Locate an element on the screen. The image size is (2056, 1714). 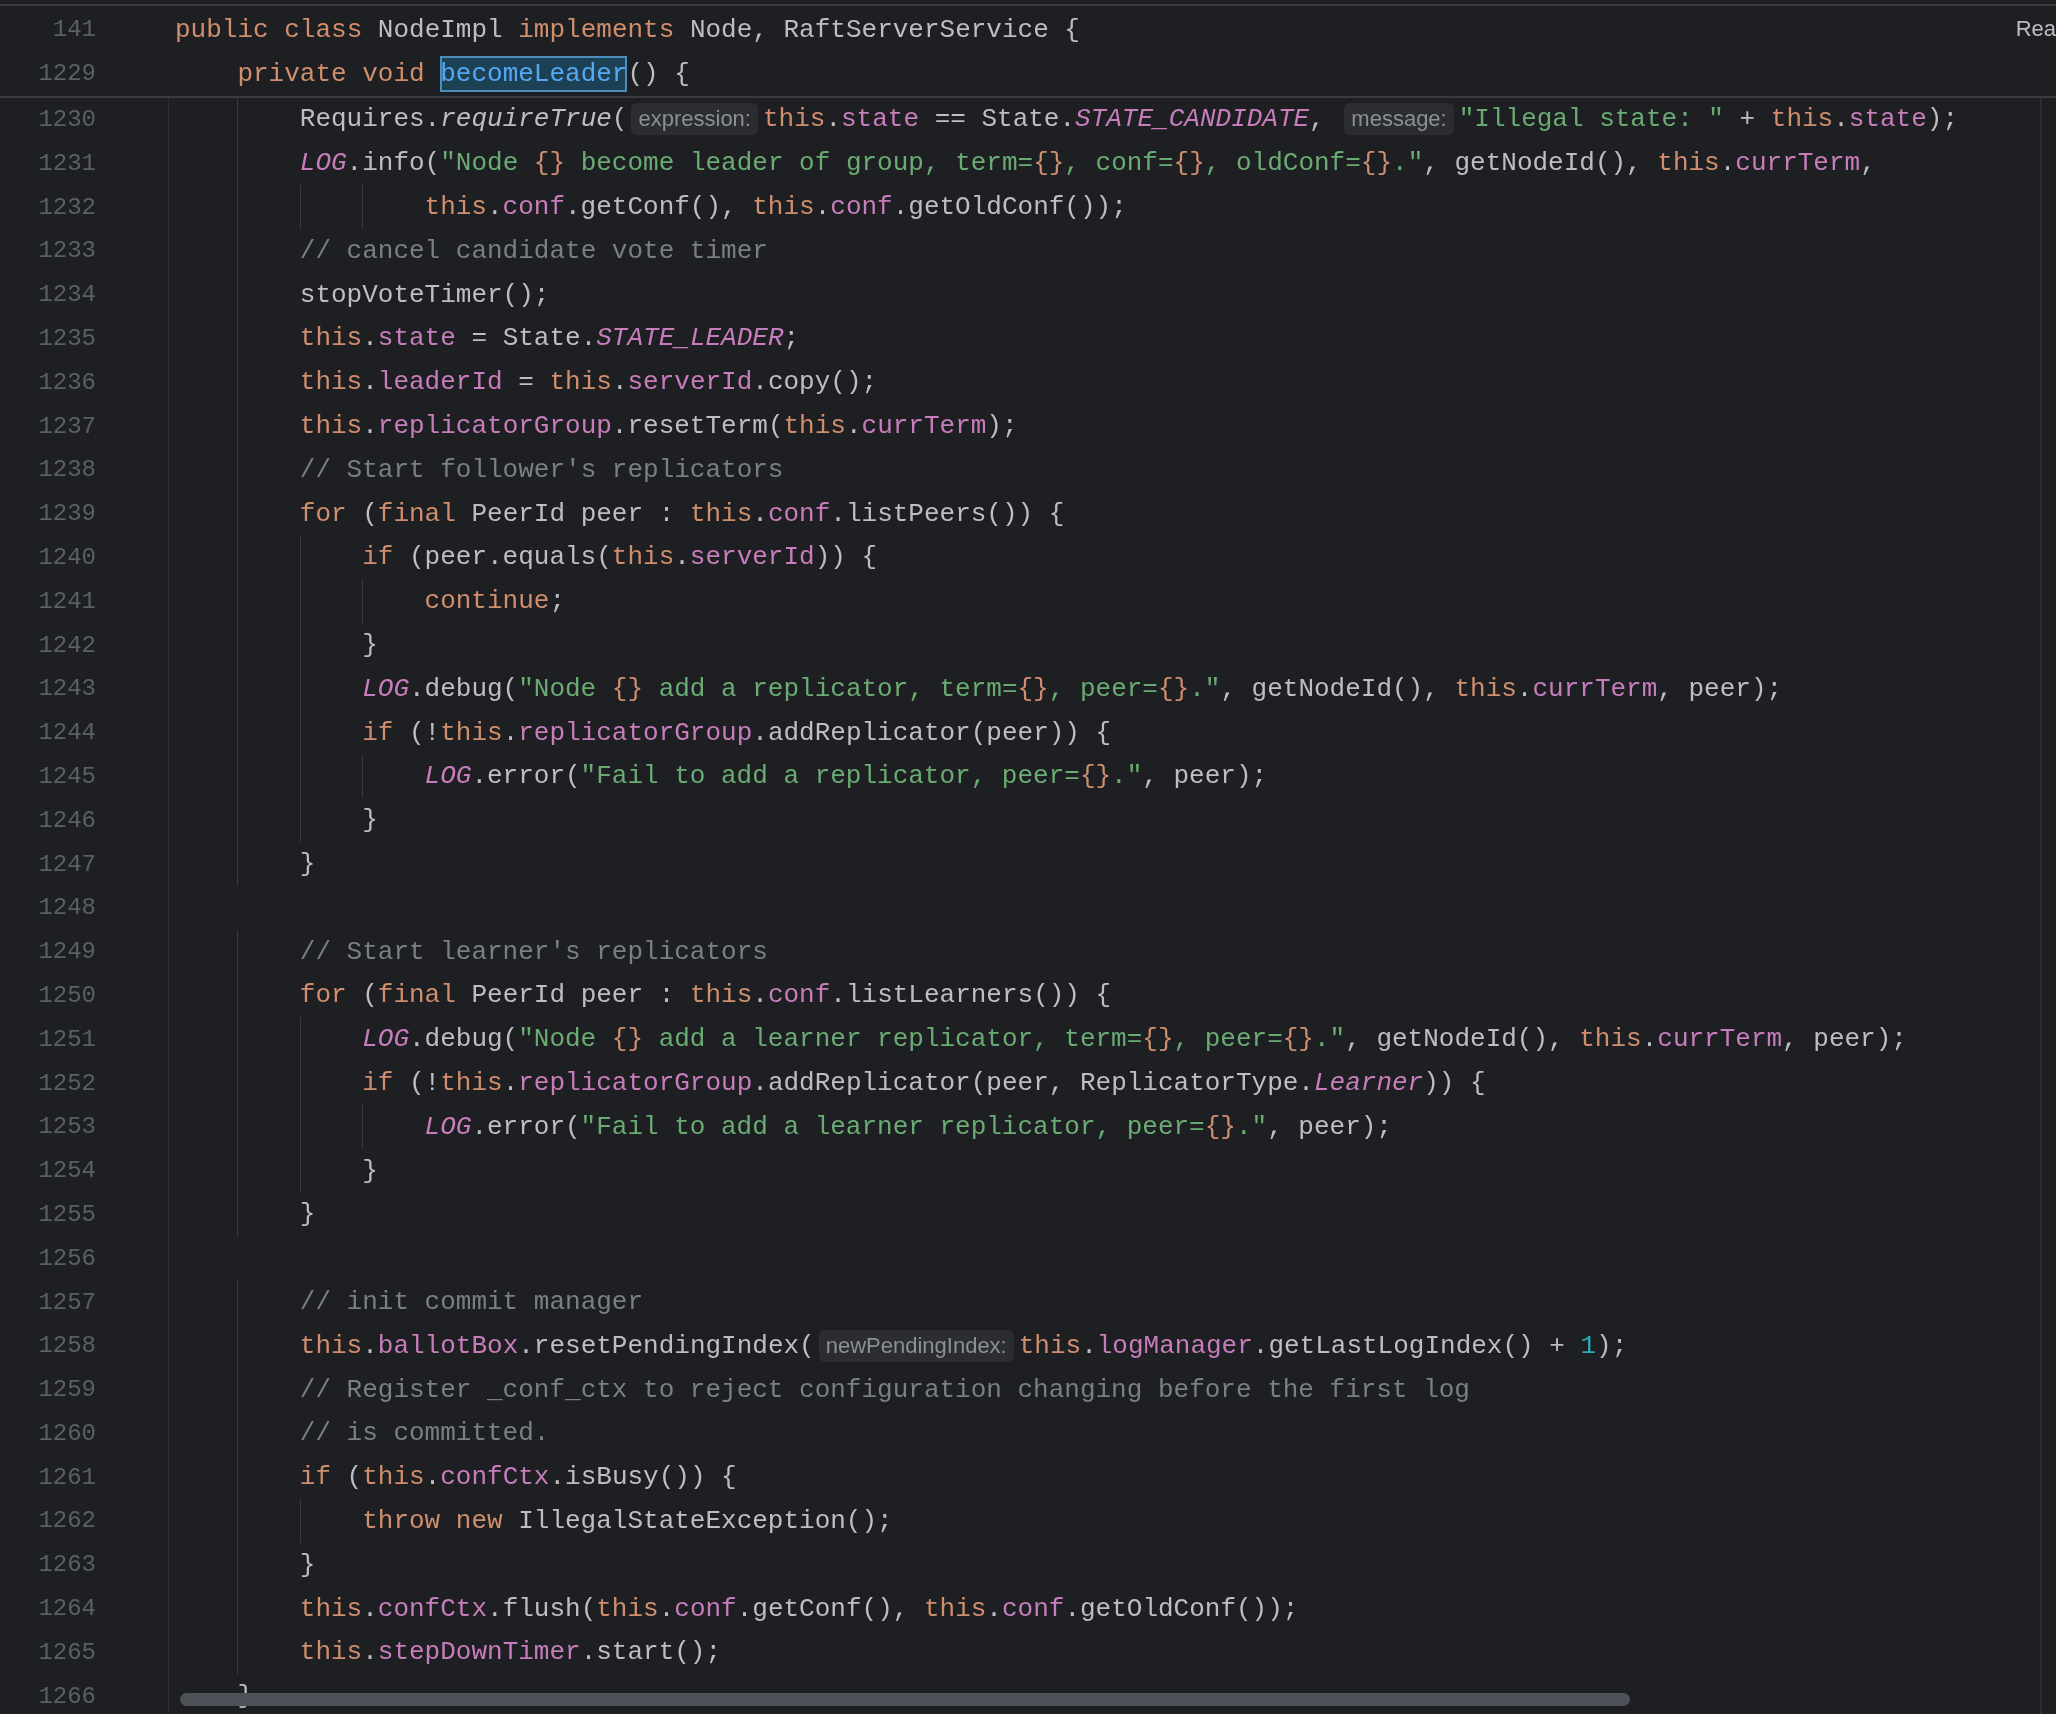
code-text: this.confCtx.flush(this.conf.getConf(), this.conf.getOldConf()); is located at coordinates (799, 1608).